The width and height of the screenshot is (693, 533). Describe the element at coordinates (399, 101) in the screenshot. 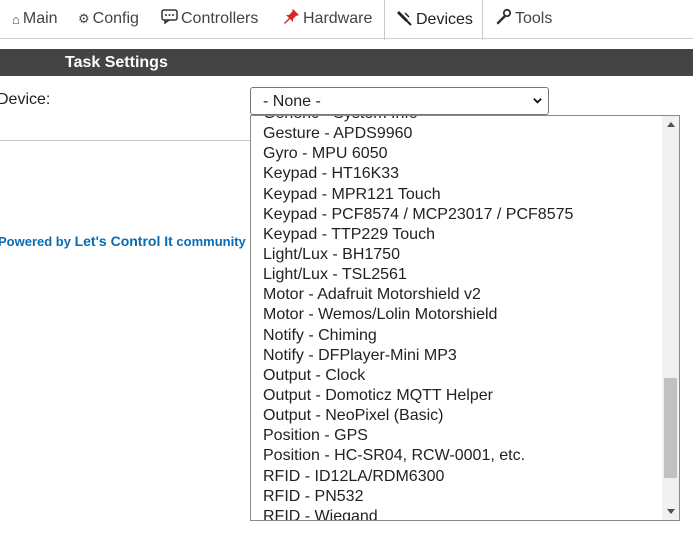

I see `device-select: - None -` at that location.